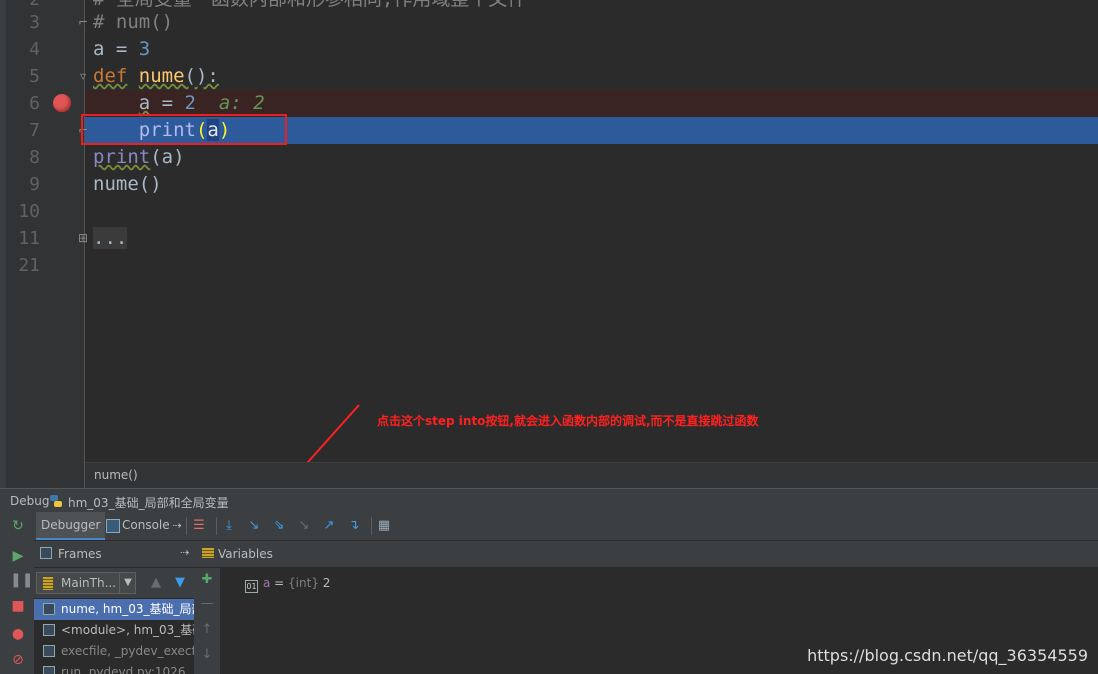 The width and height of the screenshot is (1098, 674). I want to click on variables-icon, so click(208, 553).